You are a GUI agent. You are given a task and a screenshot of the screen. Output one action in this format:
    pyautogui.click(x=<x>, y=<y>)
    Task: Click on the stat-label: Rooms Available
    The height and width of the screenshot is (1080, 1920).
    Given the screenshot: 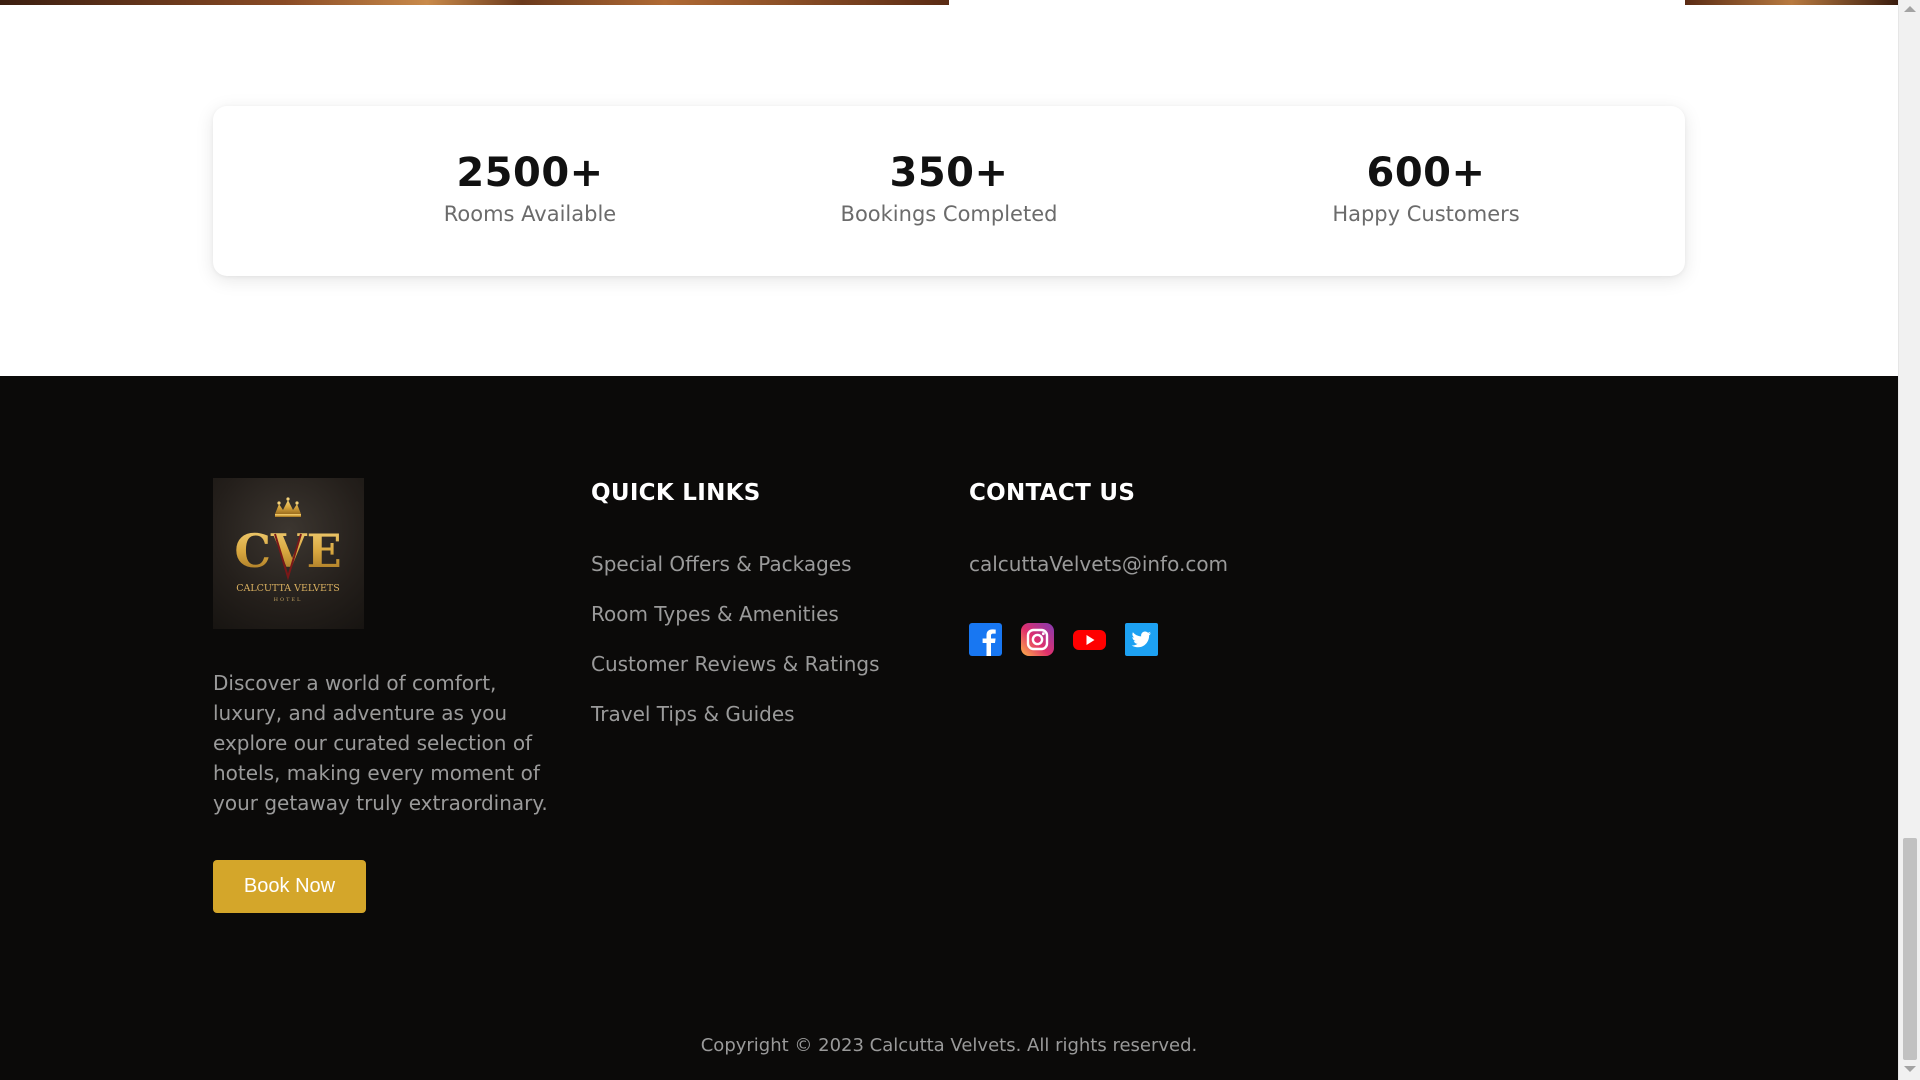 What is the action you would take?
    pyautogui.click(x=530, y=214)
    